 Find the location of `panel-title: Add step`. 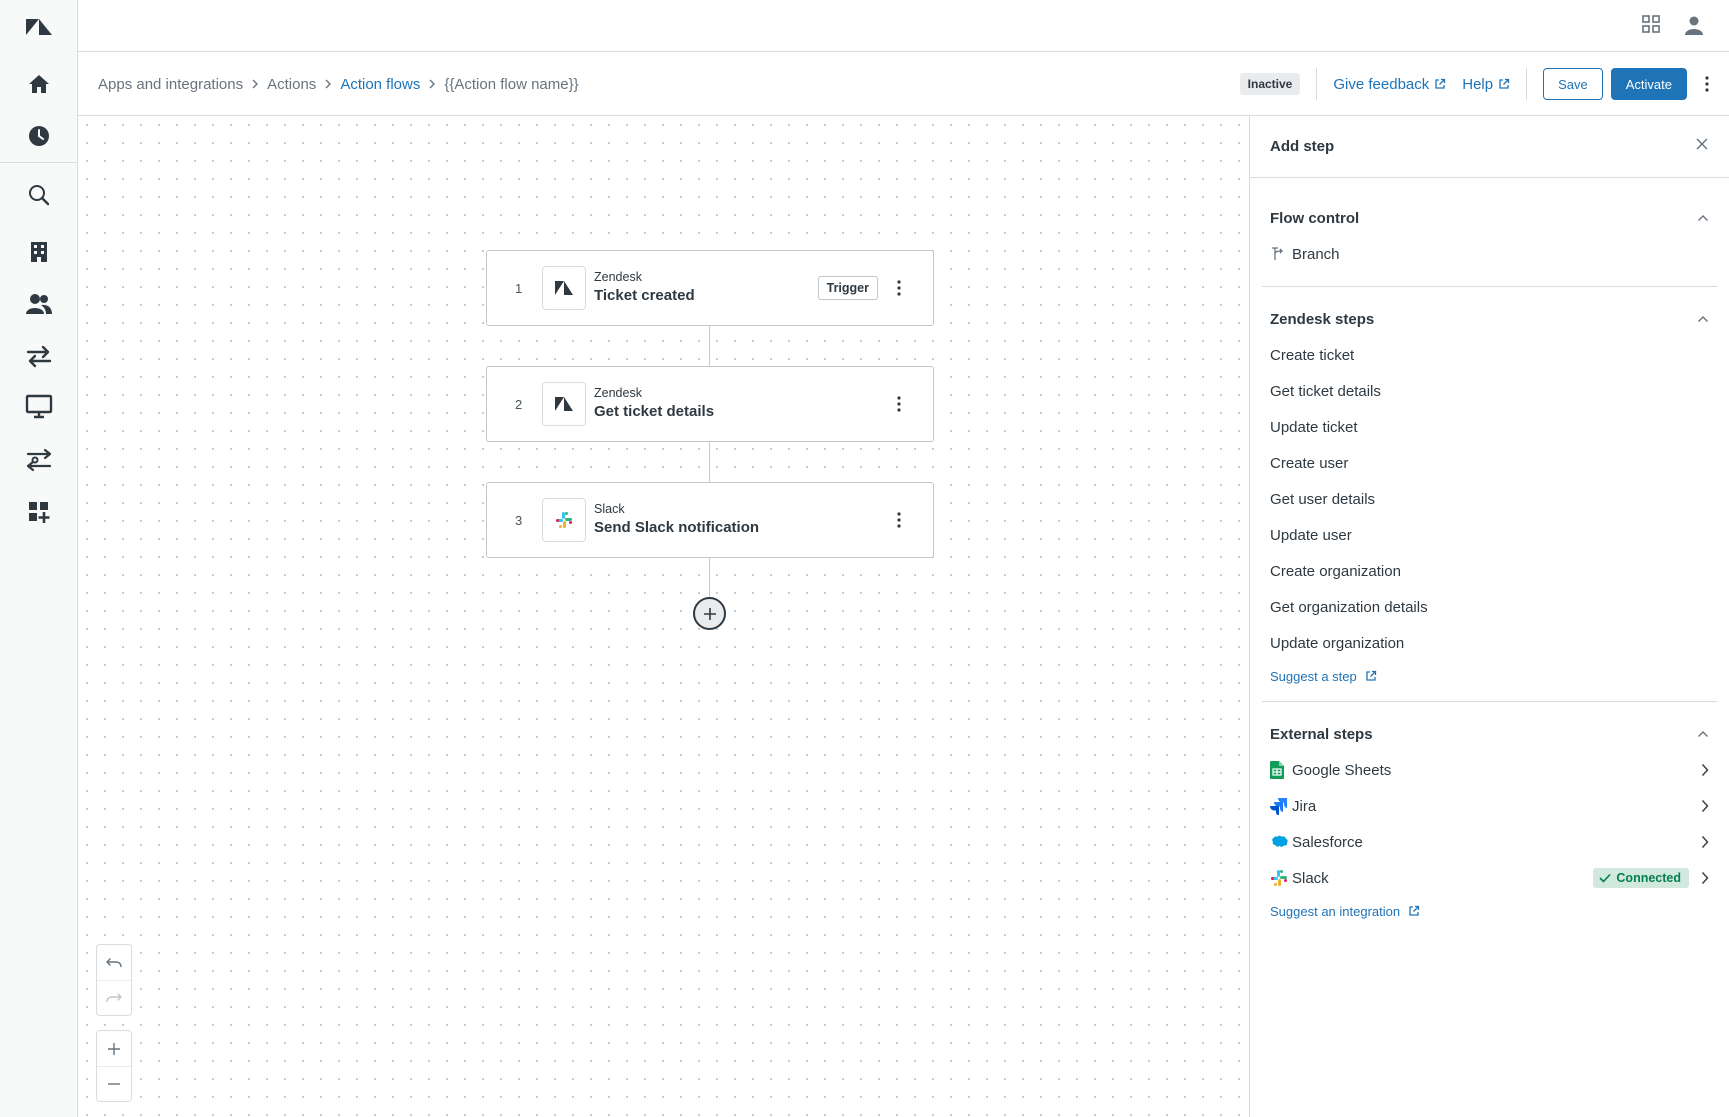

panel-title: Add step is located at coordinates (1302, 146).